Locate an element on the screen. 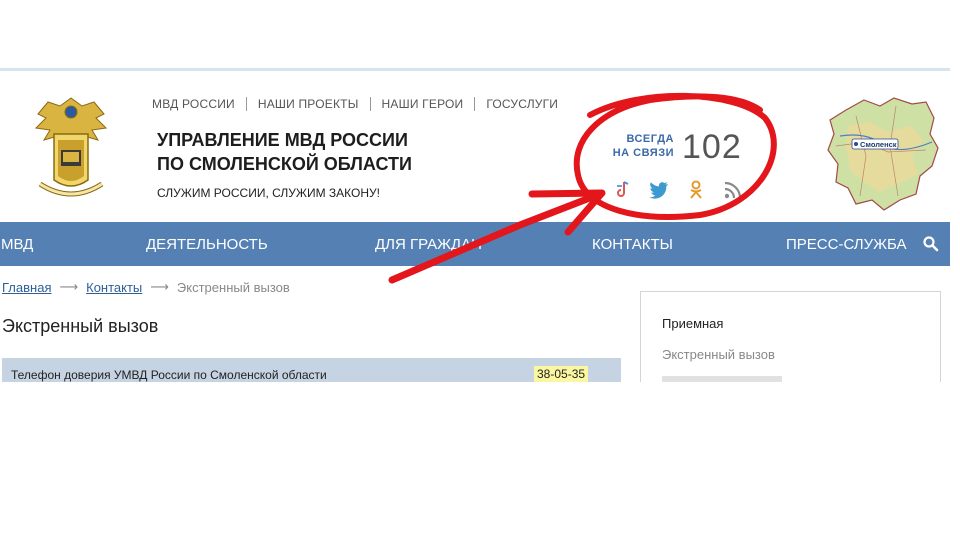 The height and width of the screenshot is (540, 960). top-link-our-projects: Наши проекты is located at coordinates (308, 104).